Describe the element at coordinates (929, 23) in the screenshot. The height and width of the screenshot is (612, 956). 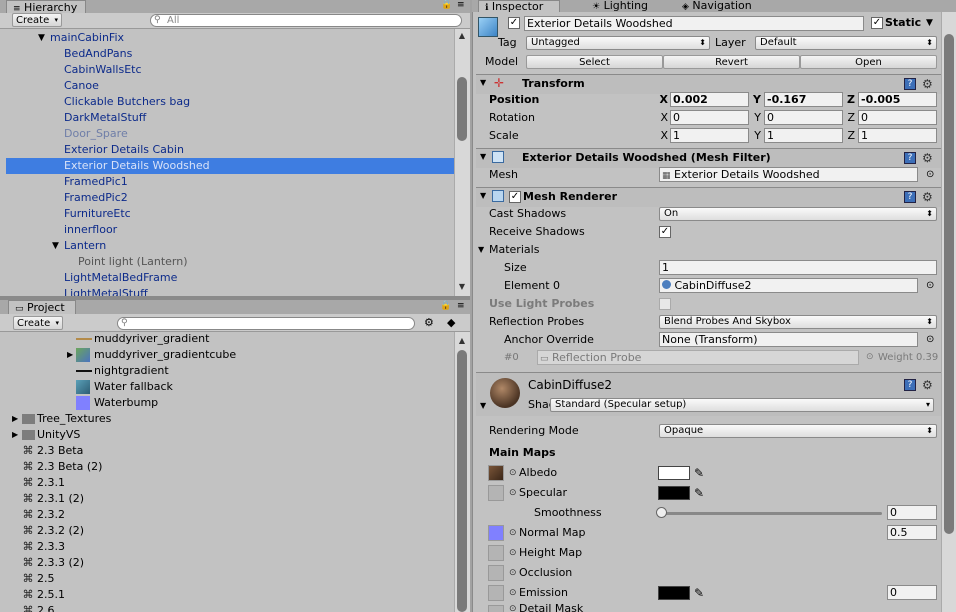
I see `static-dropdown-caret-icon: ▼` at that location.